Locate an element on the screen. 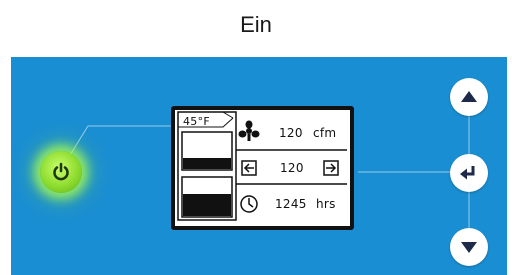  up-button is located at coordinates (469, 97).